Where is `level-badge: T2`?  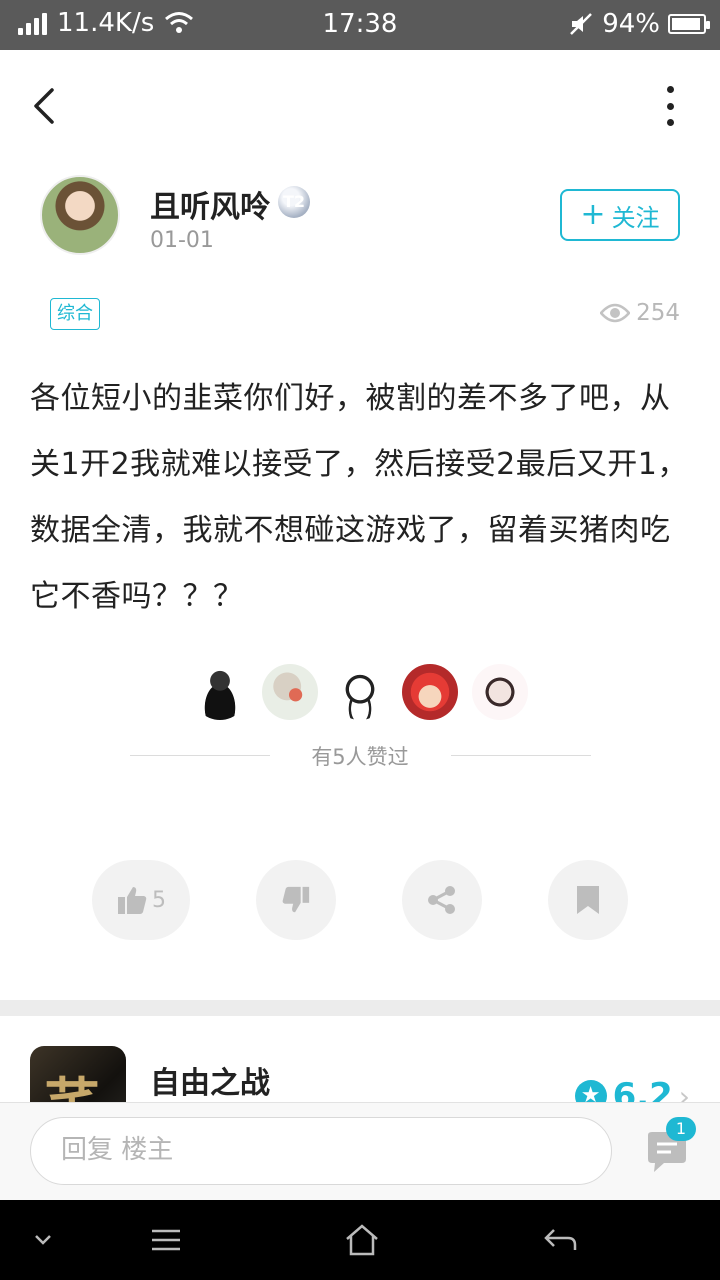 level-badge: T2 is located at coordinates (294, 202).